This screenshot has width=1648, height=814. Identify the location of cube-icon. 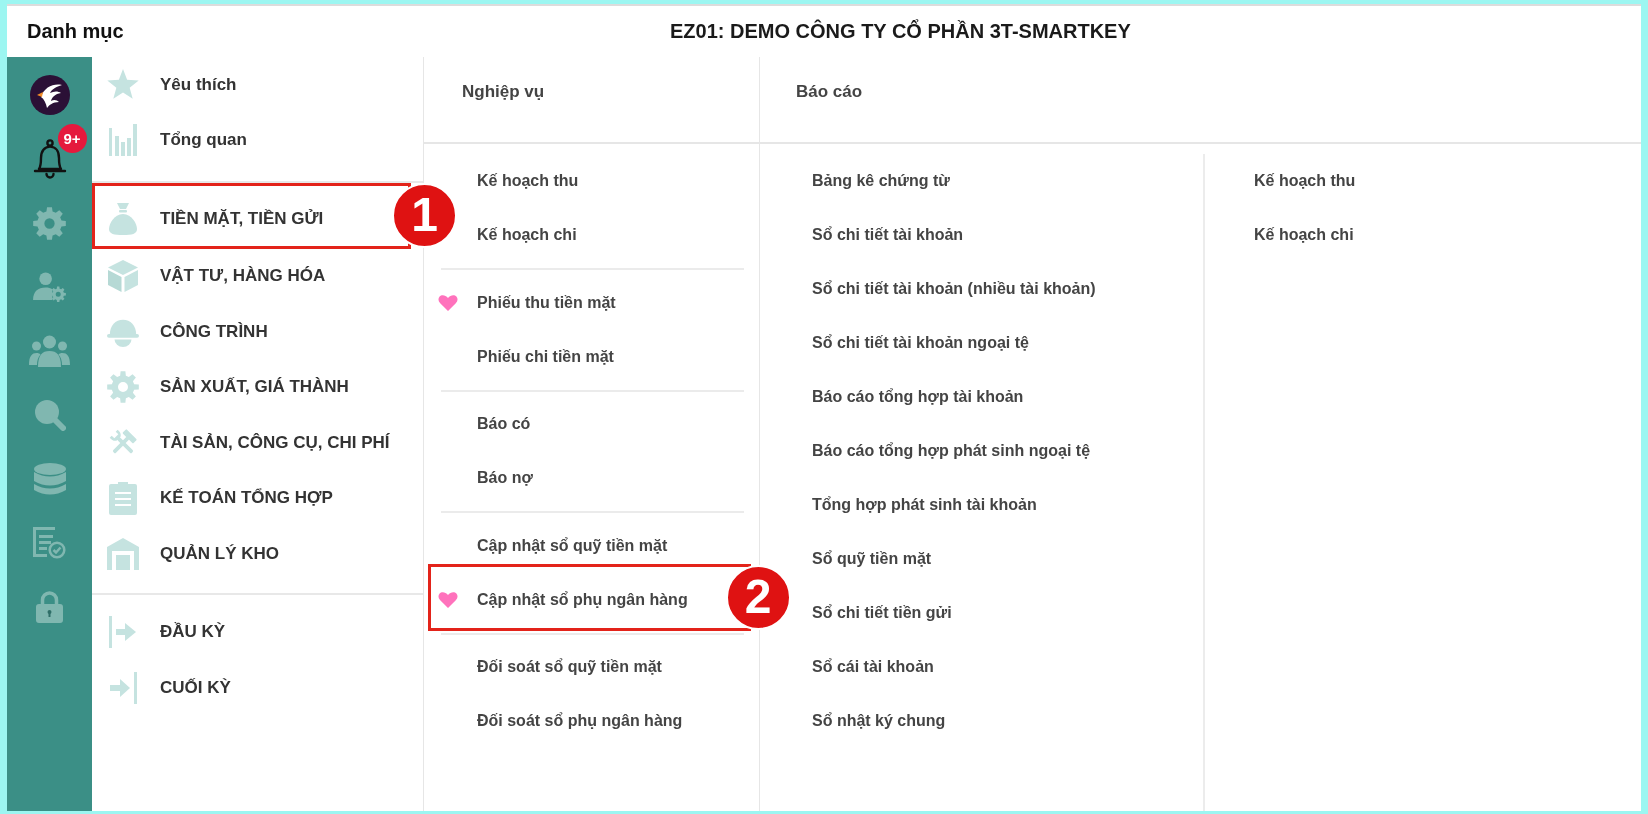
(123, 276).